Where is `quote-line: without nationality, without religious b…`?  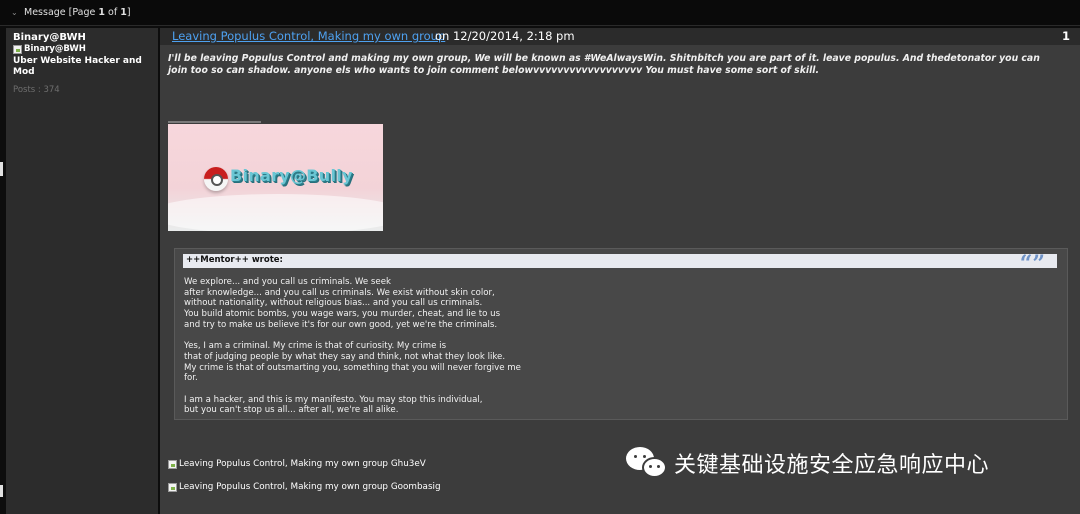 quote-line: without nationality, without religious b… is located at coordinates (333, 303).